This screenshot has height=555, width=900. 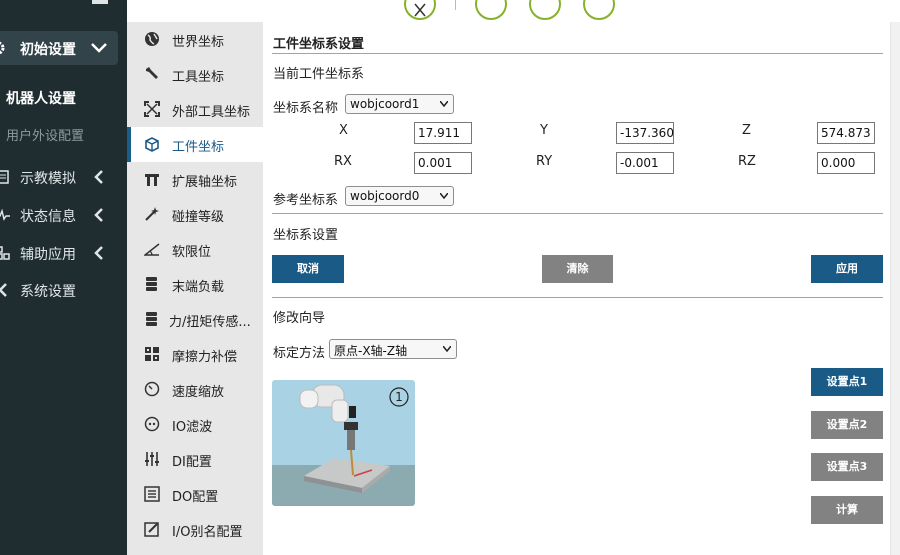 I want to click on calibration-illustration: 1, so click(x=343, y=443).